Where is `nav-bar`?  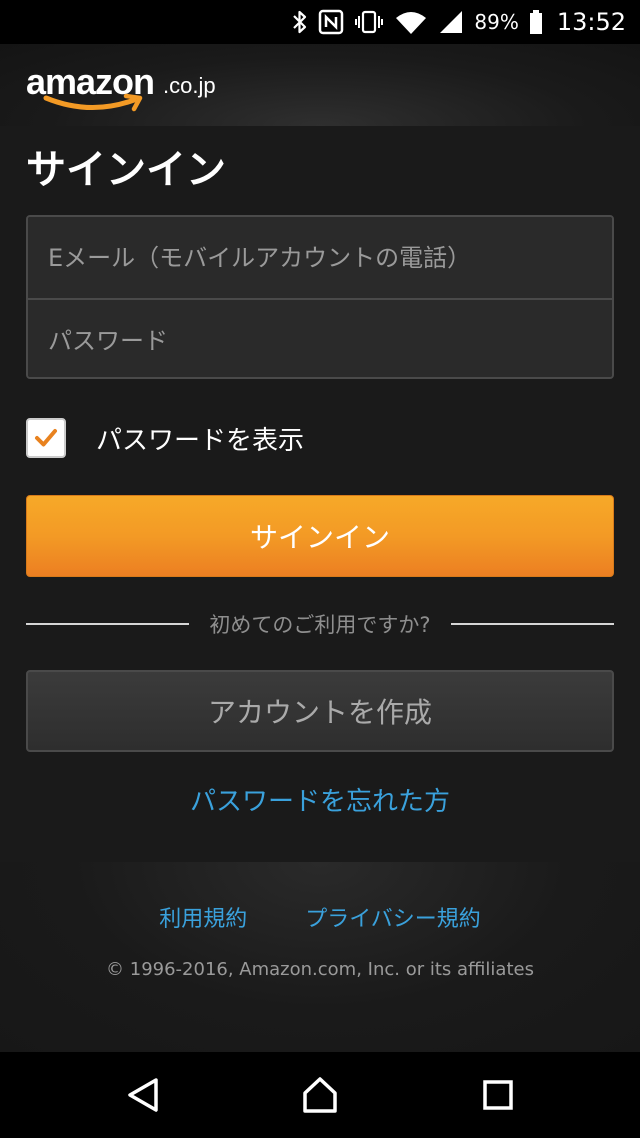 nav-bar is located at coordinates (320, 1095).